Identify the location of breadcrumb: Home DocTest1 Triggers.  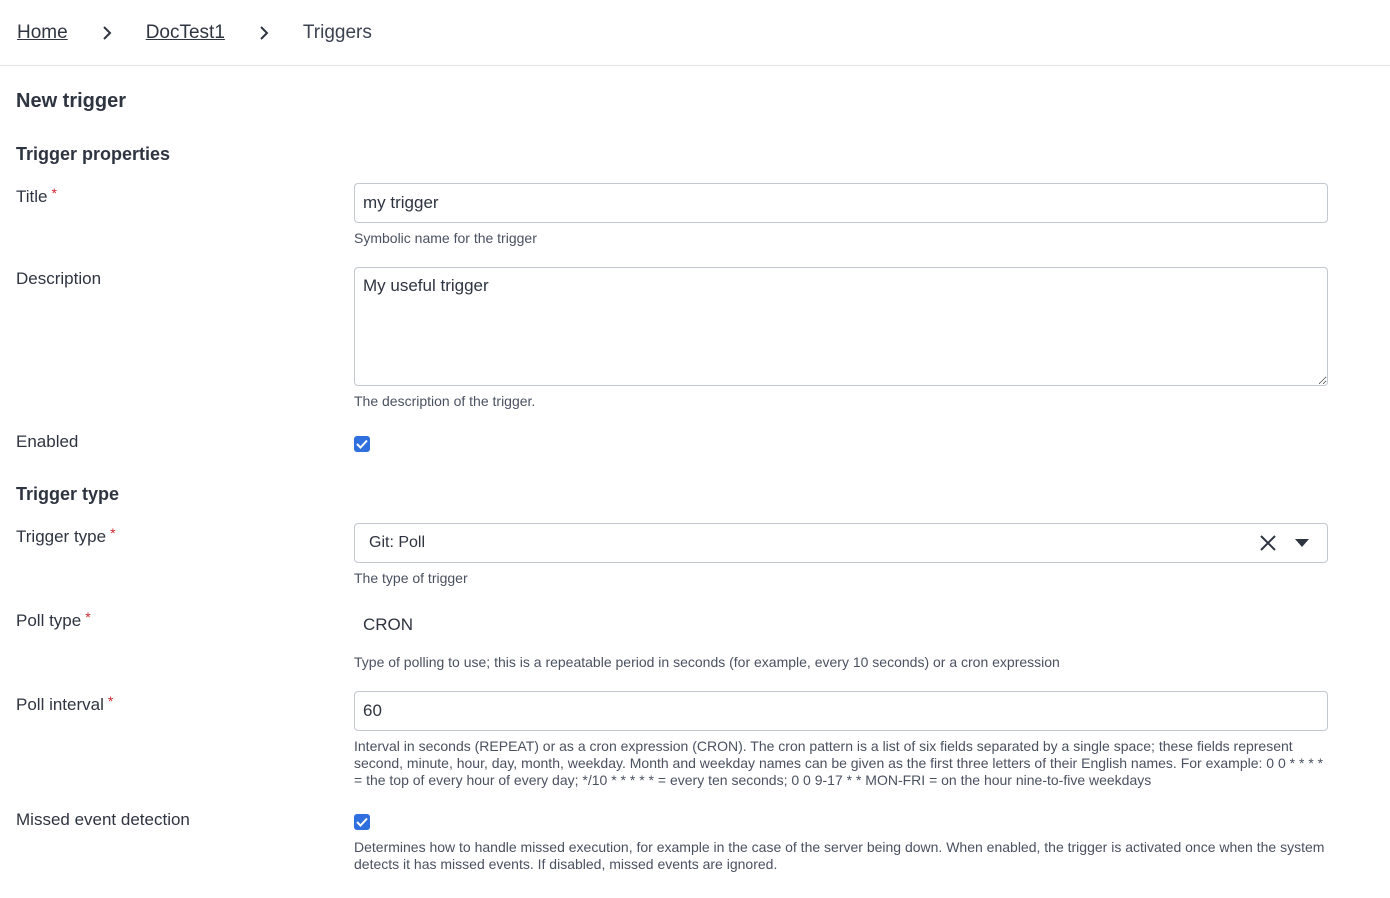
(695, 33).